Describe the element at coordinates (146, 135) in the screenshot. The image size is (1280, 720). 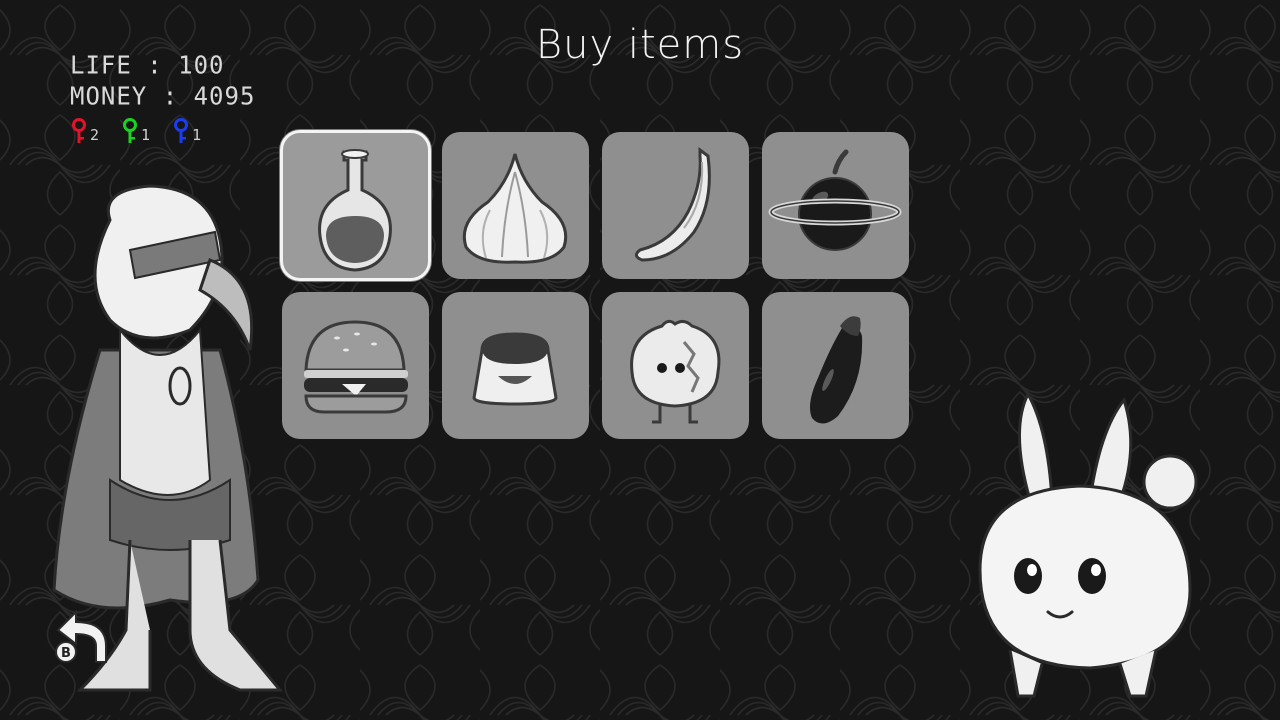
I see `green-key-count: 1` at that location.